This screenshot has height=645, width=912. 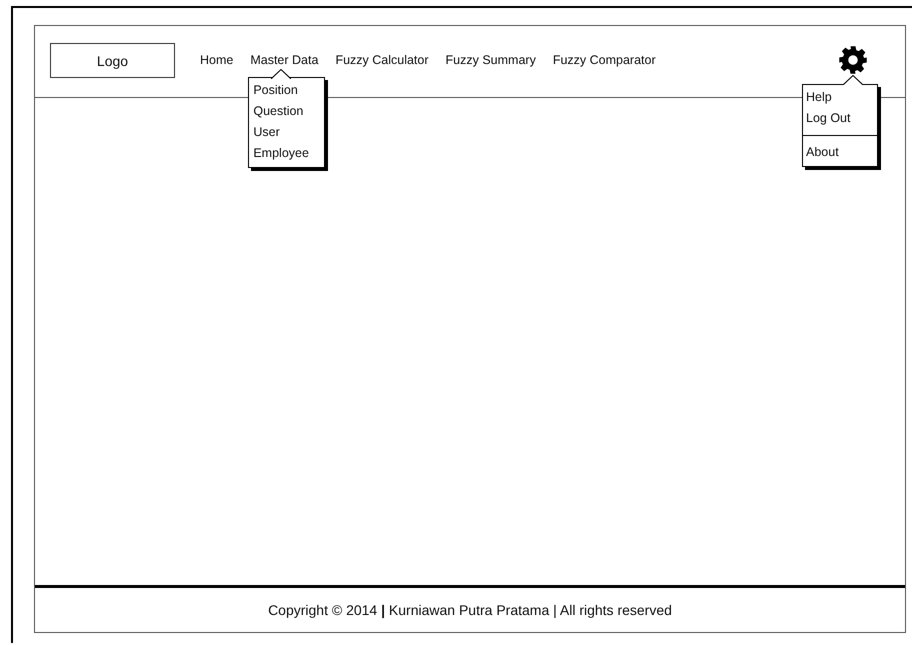 I want to click on menu-item: About, so click(x=839, y=152).